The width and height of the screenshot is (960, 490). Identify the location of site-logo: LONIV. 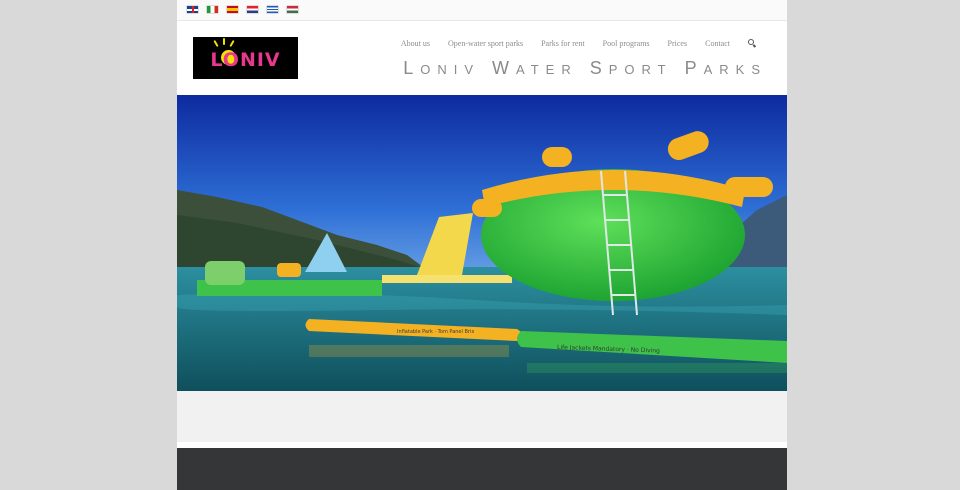
(245, 58).